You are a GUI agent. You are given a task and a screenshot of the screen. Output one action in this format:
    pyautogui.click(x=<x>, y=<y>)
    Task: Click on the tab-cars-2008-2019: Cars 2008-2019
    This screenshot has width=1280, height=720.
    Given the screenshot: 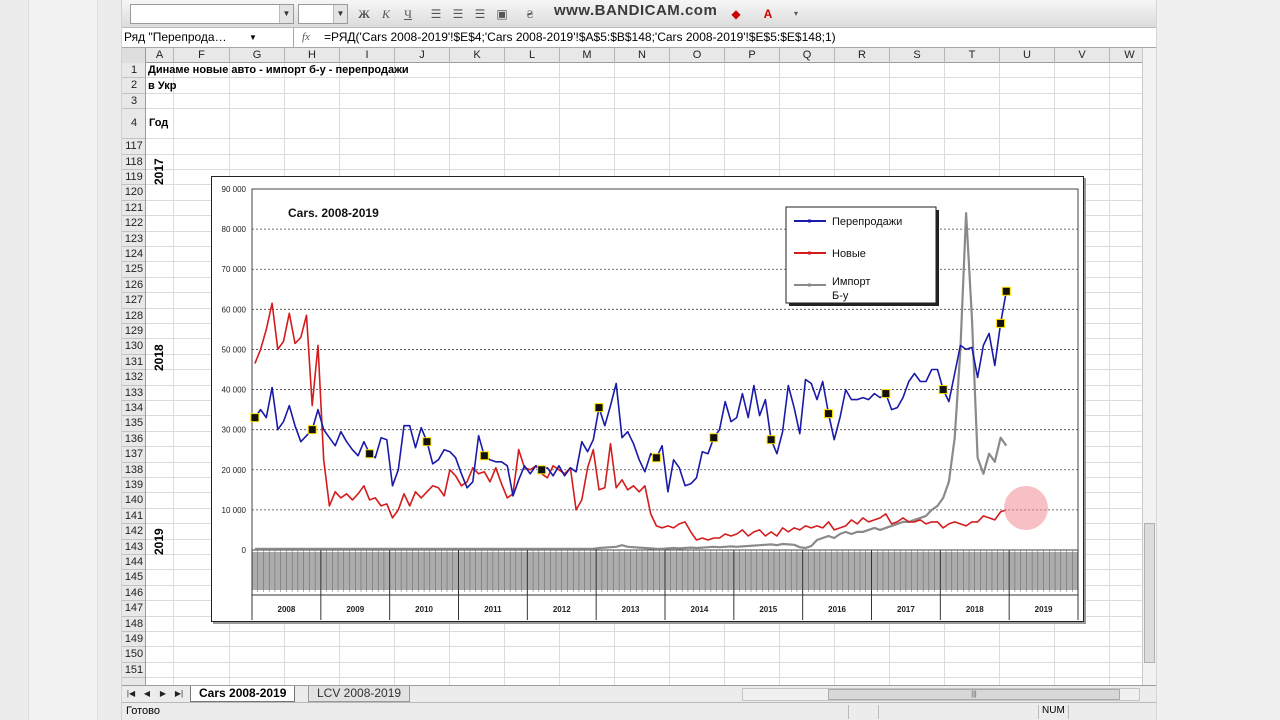 What is the action you would take?
    pyautogui.click(x=243, y=694)
    